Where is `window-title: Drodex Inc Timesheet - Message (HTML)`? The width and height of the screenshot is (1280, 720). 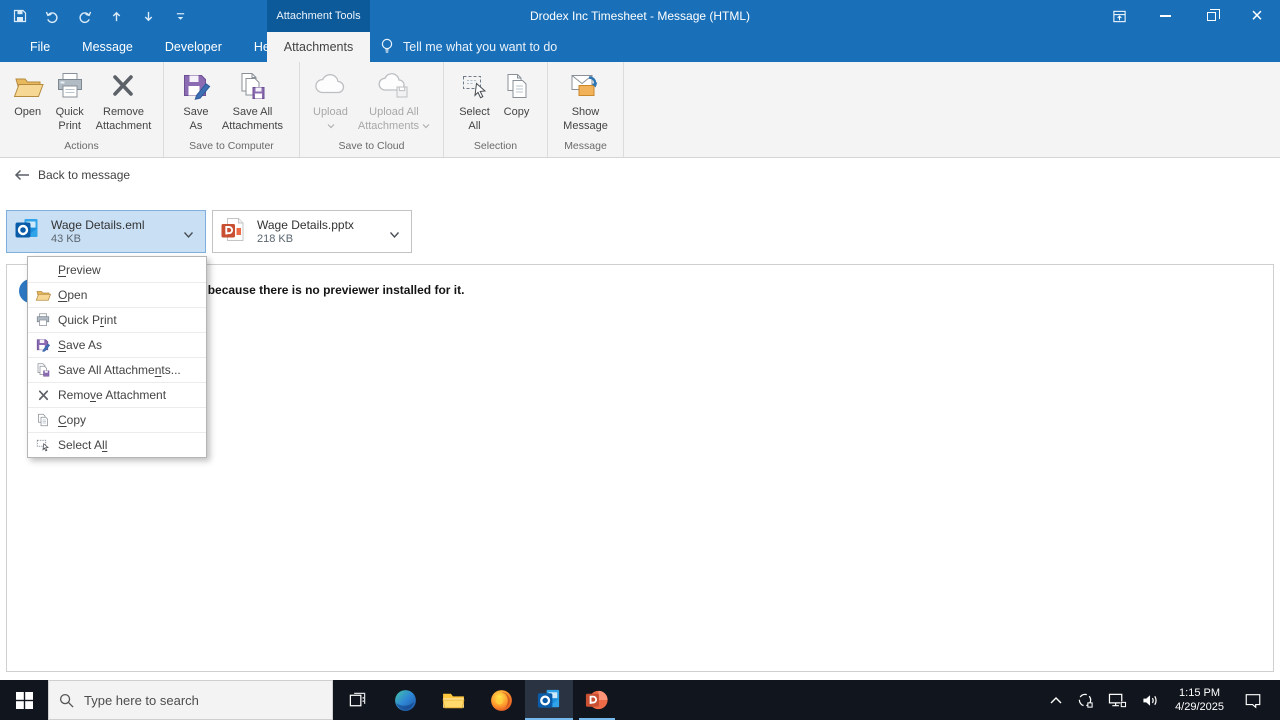 window-title: Drodex Inc Timesheet - Message (HTML) is located at coordinates (640, 16).